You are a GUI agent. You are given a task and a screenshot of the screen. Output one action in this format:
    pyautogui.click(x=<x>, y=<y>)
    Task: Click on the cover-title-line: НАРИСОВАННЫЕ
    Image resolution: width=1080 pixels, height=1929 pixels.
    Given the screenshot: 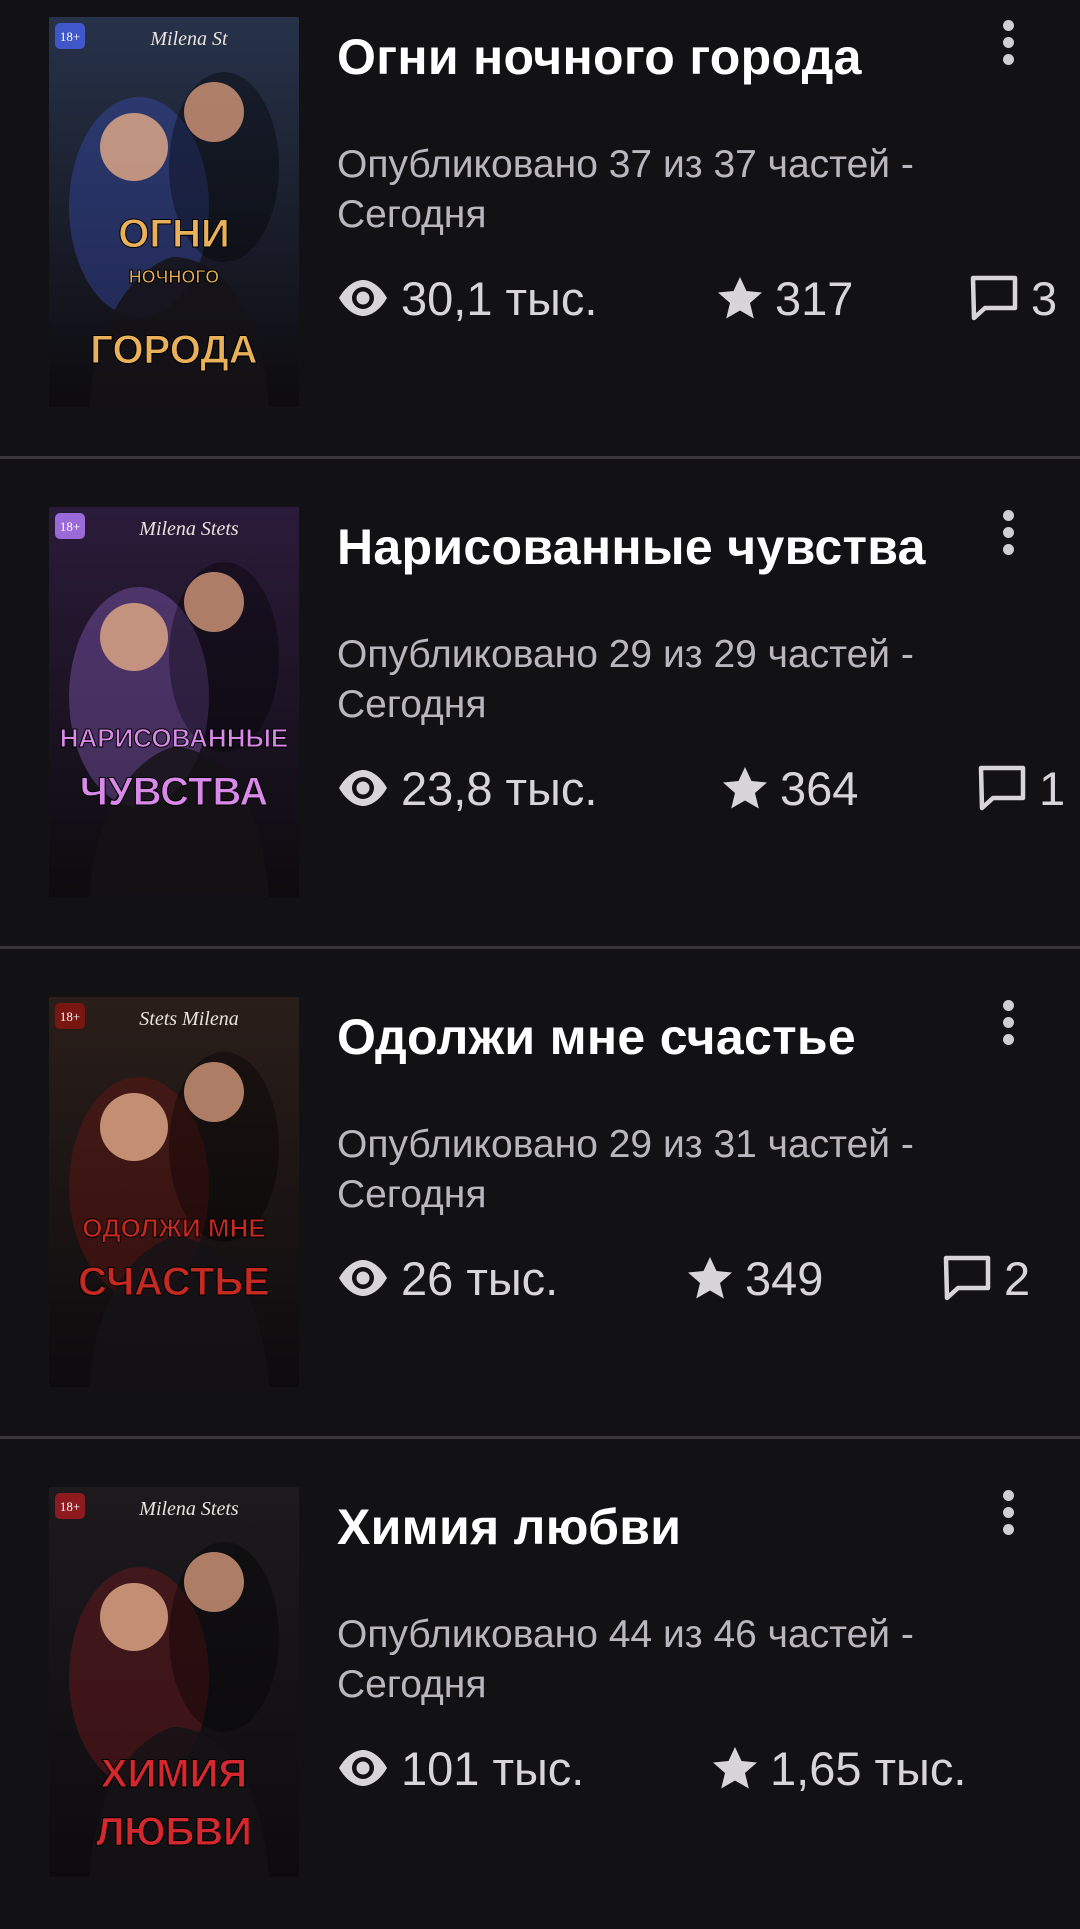 What is the action you would take?
    pyautogui.click(x=174, y=738)
    